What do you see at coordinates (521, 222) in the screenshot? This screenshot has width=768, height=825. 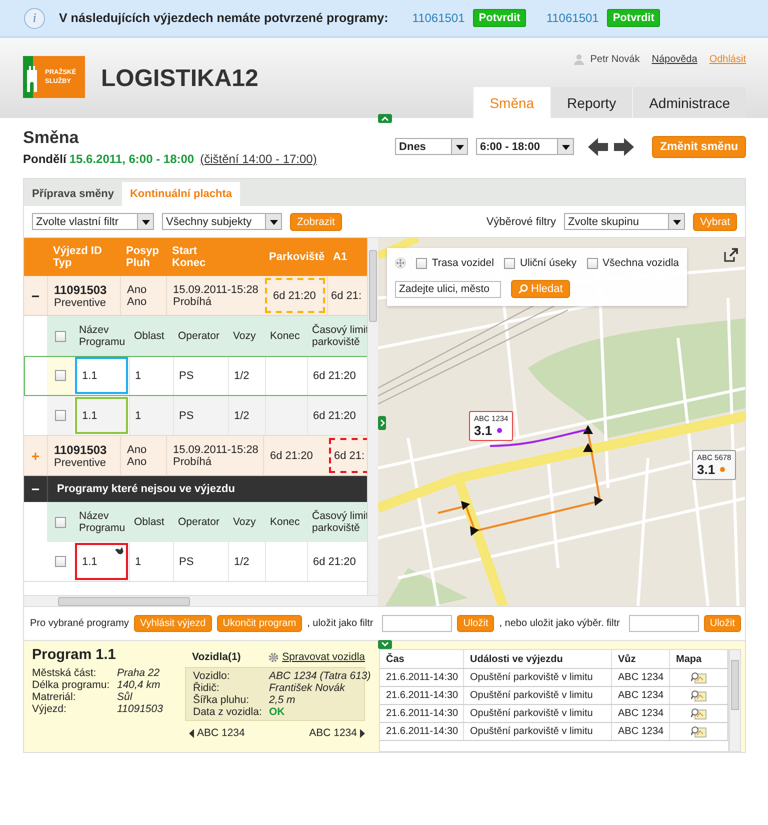 I see `filter-label: Výběrové filtry` at bounding box center [521, 222].